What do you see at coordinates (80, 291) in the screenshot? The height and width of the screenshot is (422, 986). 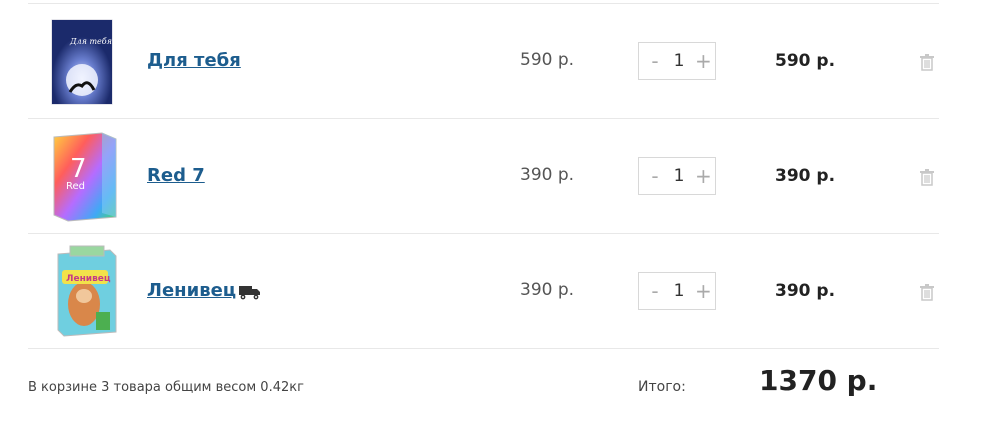 I see `product-box-sloth-icon: Ленивец` at bounding box center [80, 291].